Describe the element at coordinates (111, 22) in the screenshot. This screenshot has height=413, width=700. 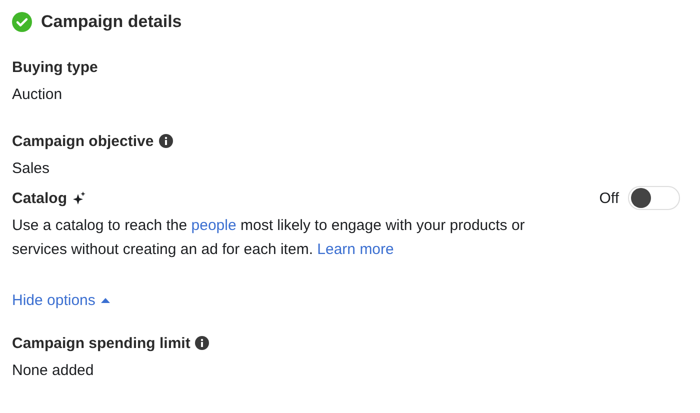
I see `section-title: Campaign details` at that location.